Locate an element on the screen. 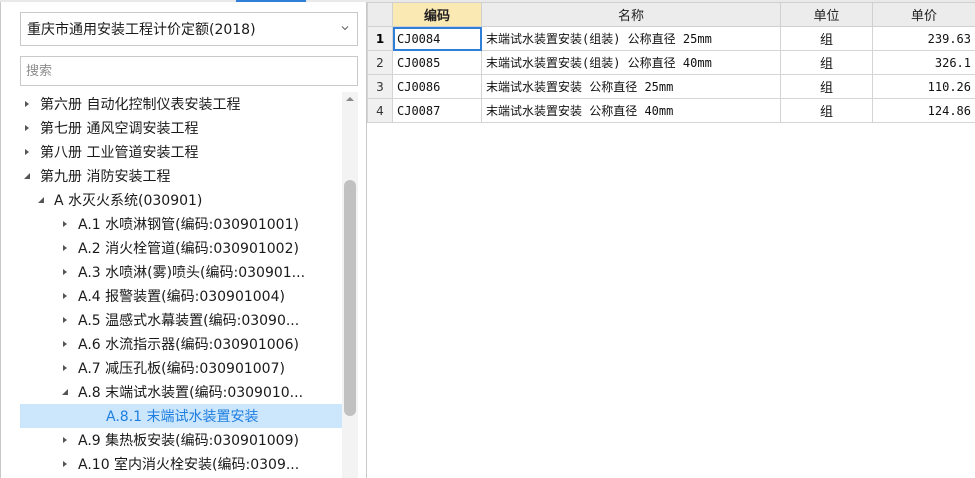 Image resolution: width=975 pixels, height=478 pixels. scroll-up-arrow-icon is located at coordinates (350, 99).